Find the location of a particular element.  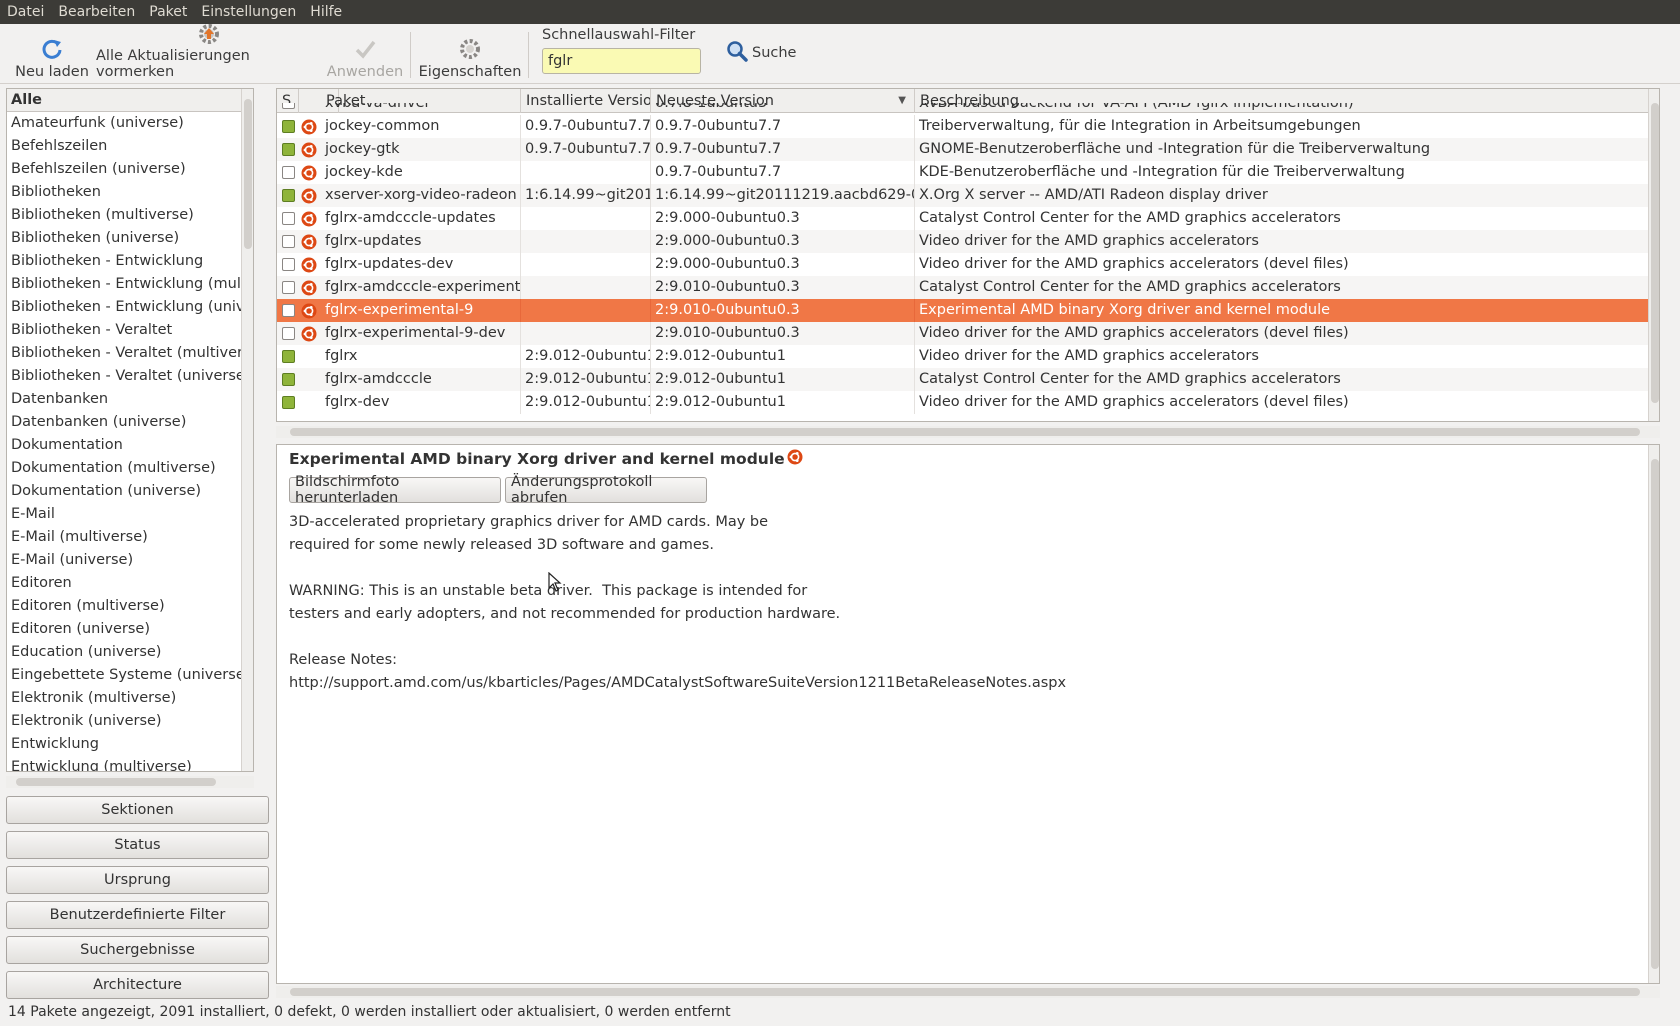

properties-button: Eigenschaften is located at coordinates (470, 54).